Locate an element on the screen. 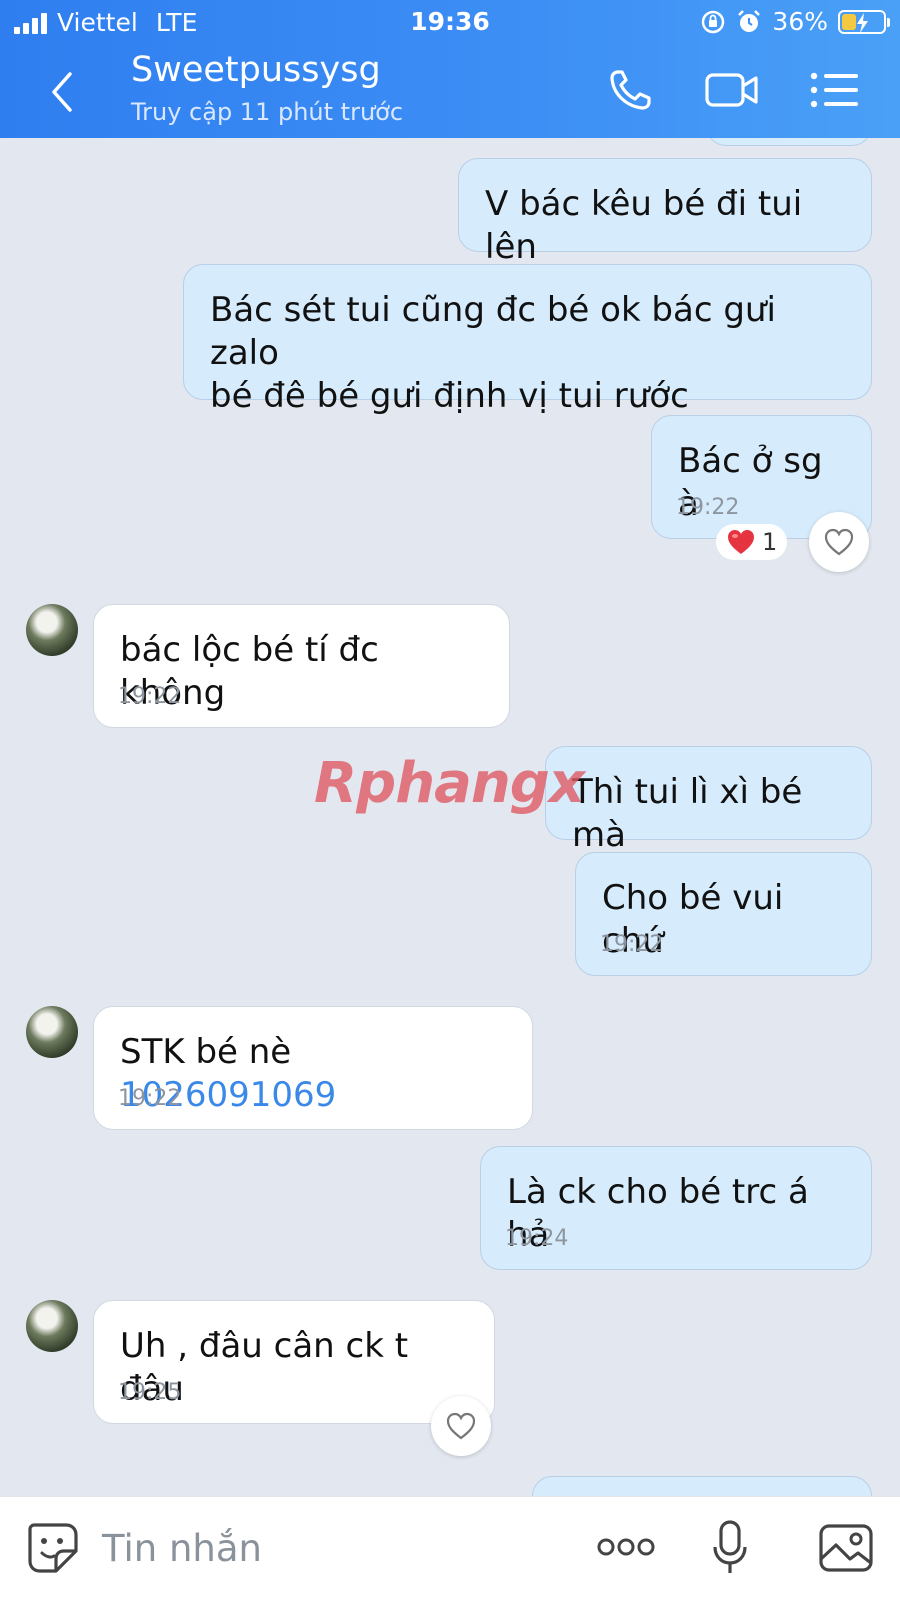 The height and width of the screenshot is (1600, 900). status-bar: Viettel LTE 19:36 36% is located at coordinates (450, 22).